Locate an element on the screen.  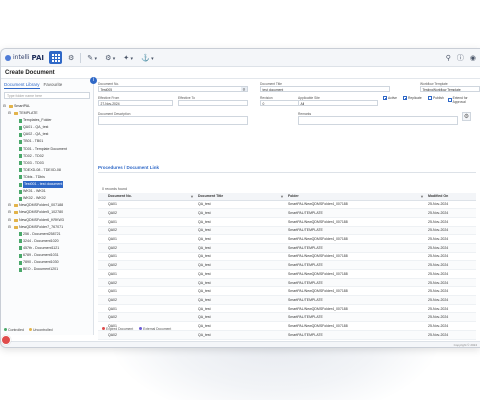
tree-document: 7890 - Document1030 is located at coordinates (47, 262).